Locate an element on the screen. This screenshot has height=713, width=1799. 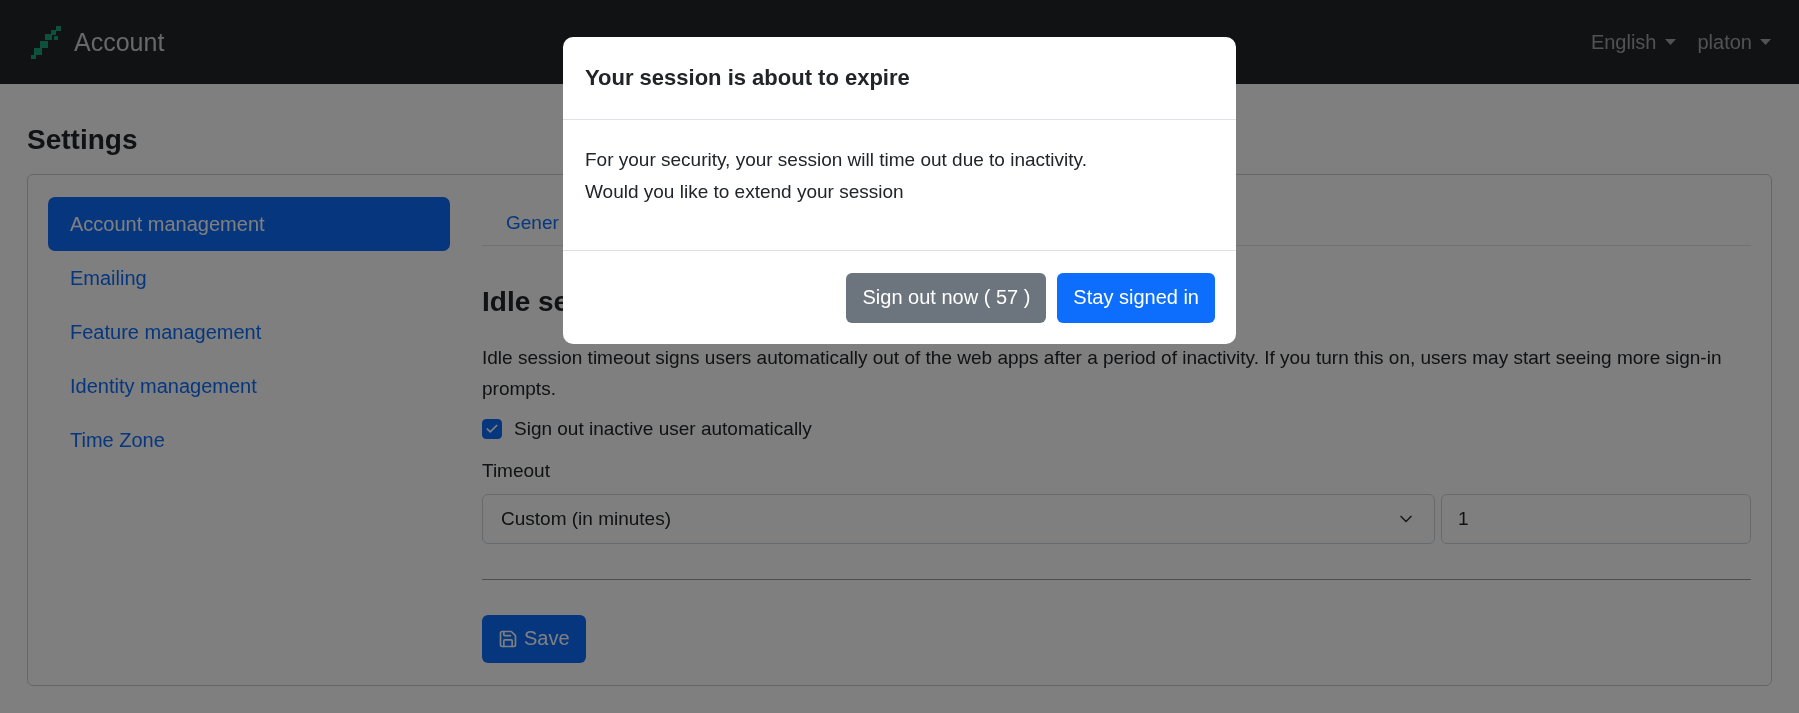
save-icon is located at coordinates (508, 638).